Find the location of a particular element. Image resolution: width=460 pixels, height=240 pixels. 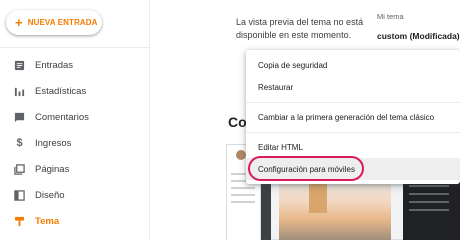

stats-icon is located at coordinates (19, 91).